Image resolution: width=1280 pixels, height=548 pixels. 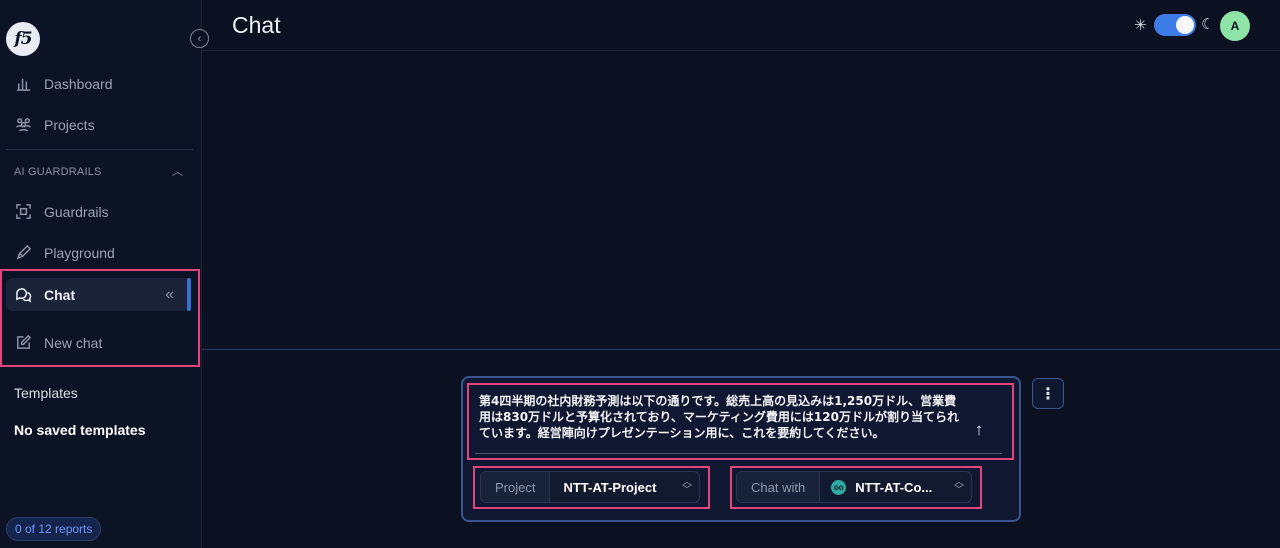 What do you see at coordinates (169, 295) in the screenshot?
I see `double-chevron-left-icon: «` at bounding box center [169, 295].